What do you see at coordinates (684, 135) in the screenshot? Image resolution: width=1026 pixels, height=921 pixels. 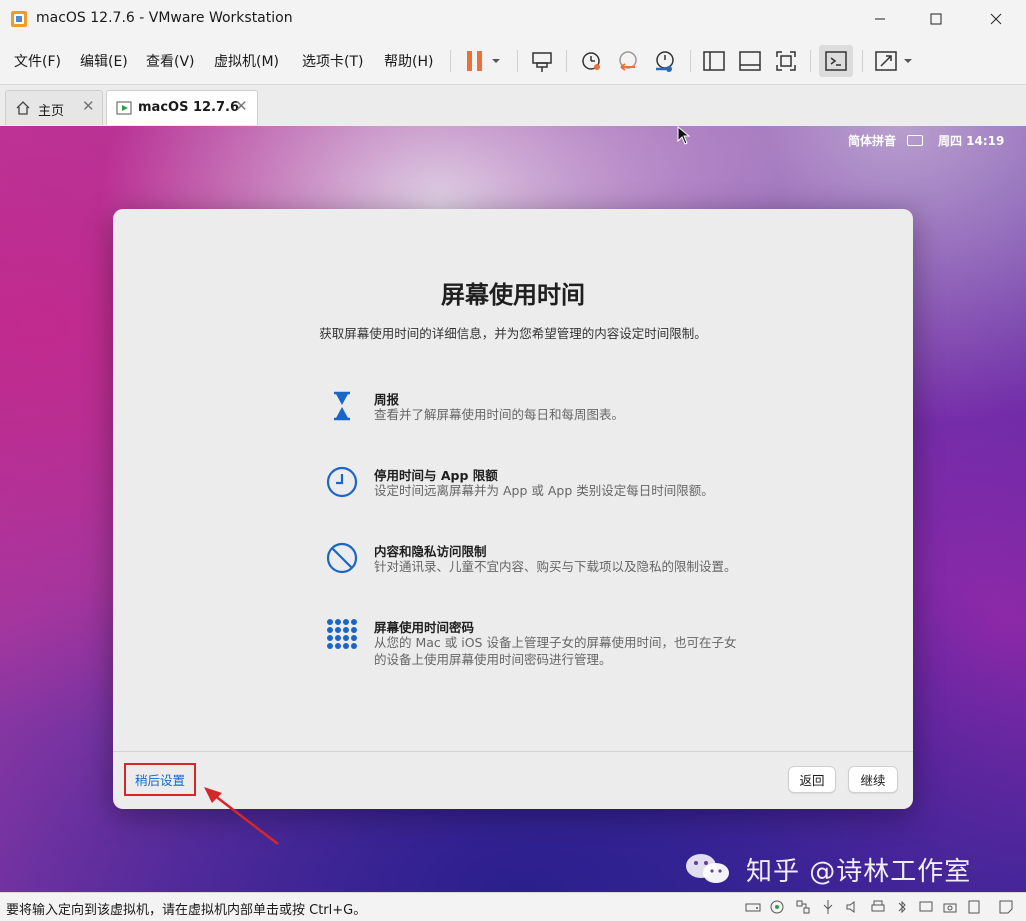 I see `mouse-cursor-icon` at bounding box center [684, 135].